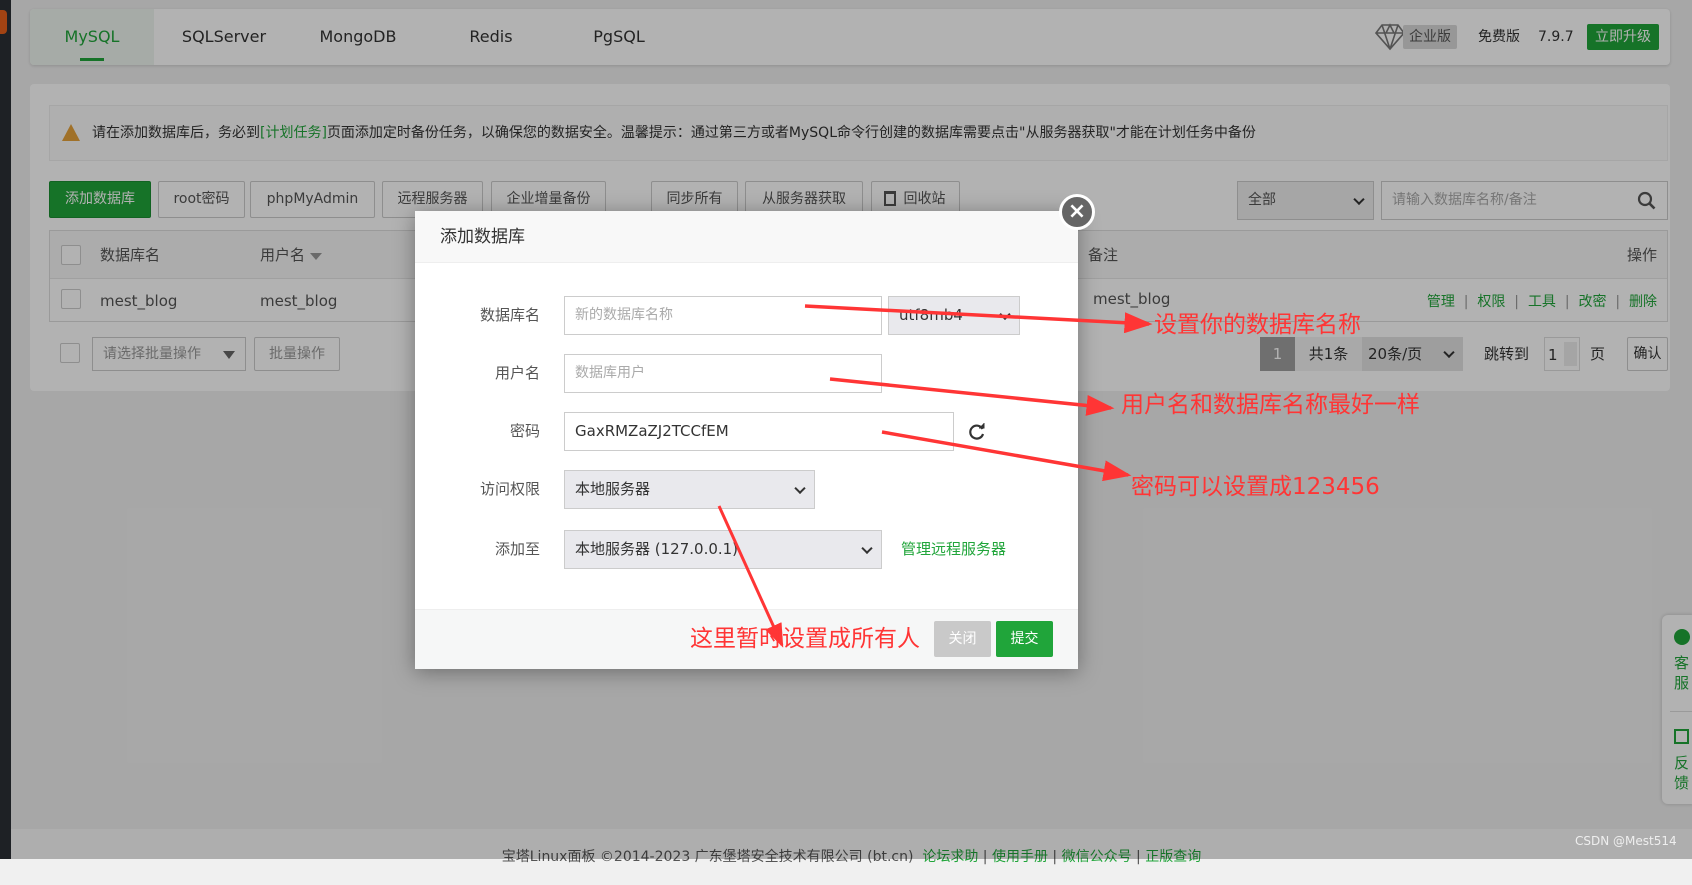 The image size is (1692, 885). Describe the element at coordinates (1255, 487) in the screenshot. I see `annotation-password: 密码可以设置成123456` at that location.